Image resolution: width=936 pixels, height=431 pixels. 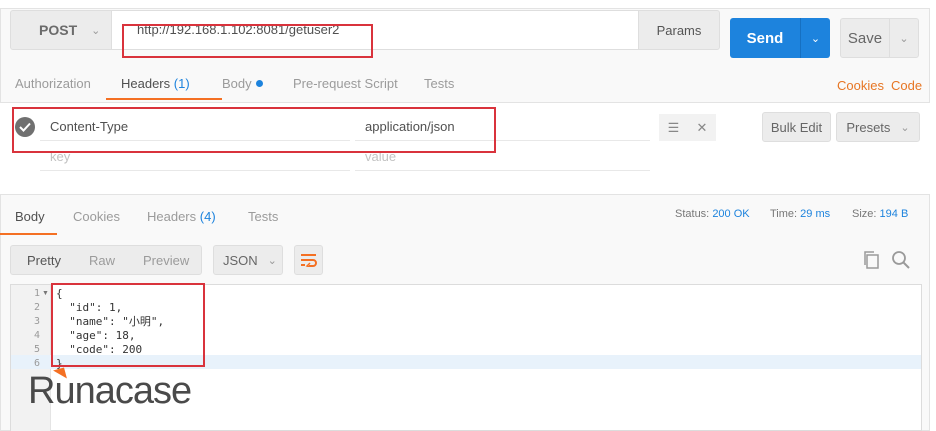 I want to click on tab-label: Body, so click(x=237, y=83).